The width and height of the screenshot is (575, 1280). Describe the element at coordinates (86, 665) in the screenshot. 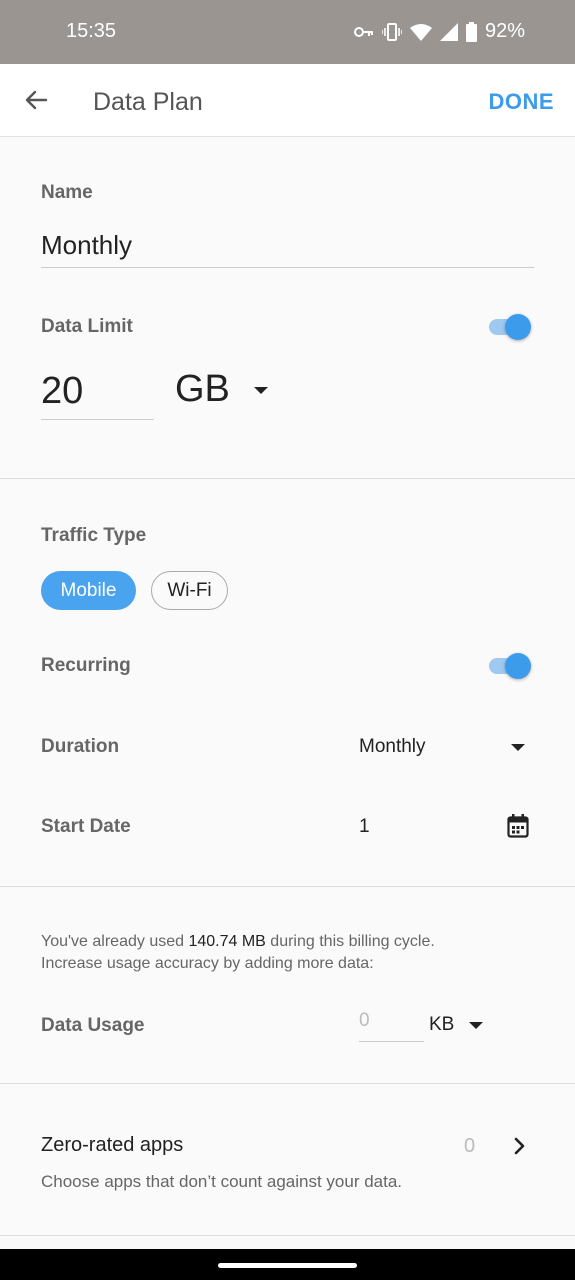

I see `recurring-label: Recurring` at that location.